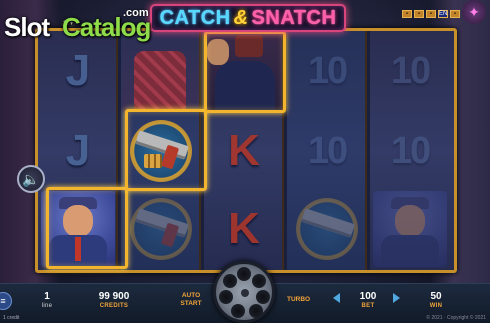 The image size is (490, 323). I want to click on reel-4-symbol-1: 10, so click(326, 71).